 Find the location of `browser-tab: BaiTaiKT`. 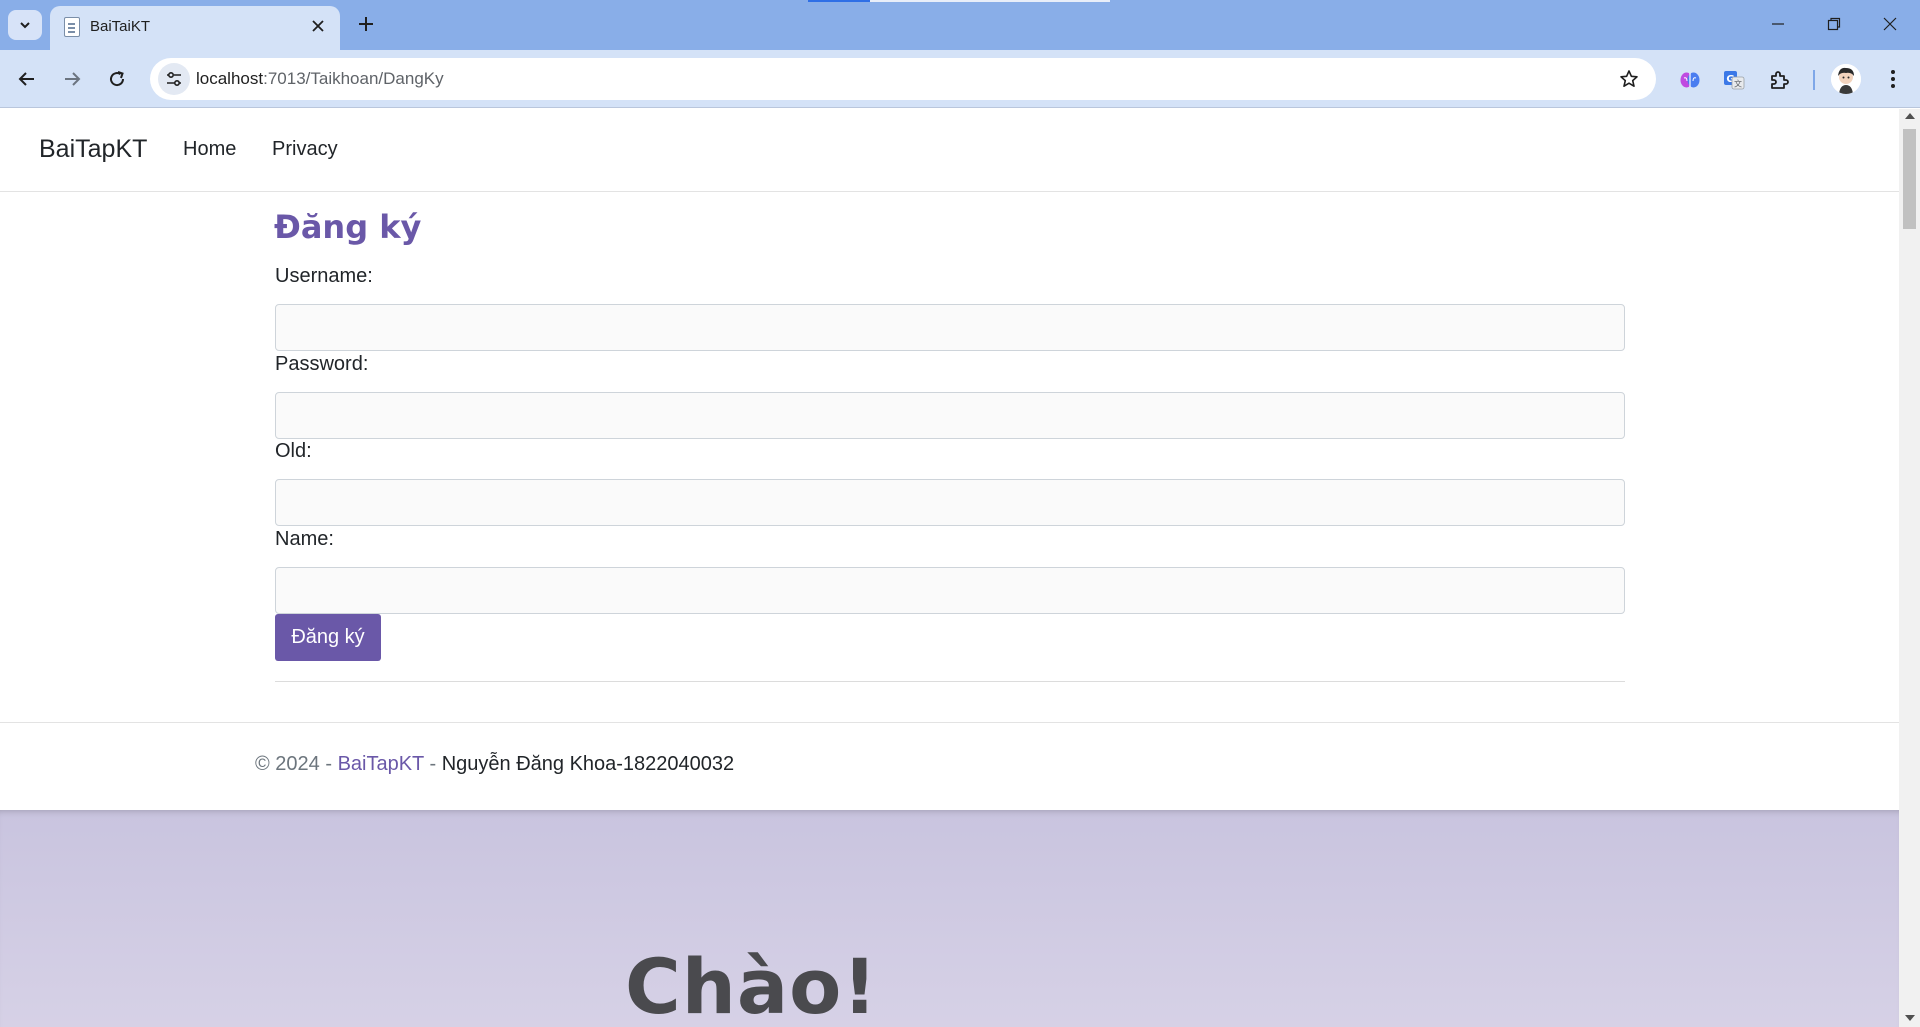

browser-tab: BaiTaiKT is located at coordinates (195, 28).